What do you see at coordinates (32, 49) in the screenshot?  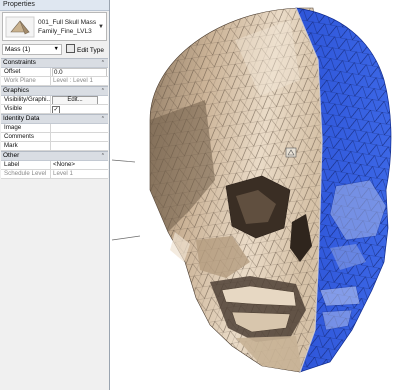 I see `instance-filter-select: Mass (1) ▼` at bounding box center [32, 49].